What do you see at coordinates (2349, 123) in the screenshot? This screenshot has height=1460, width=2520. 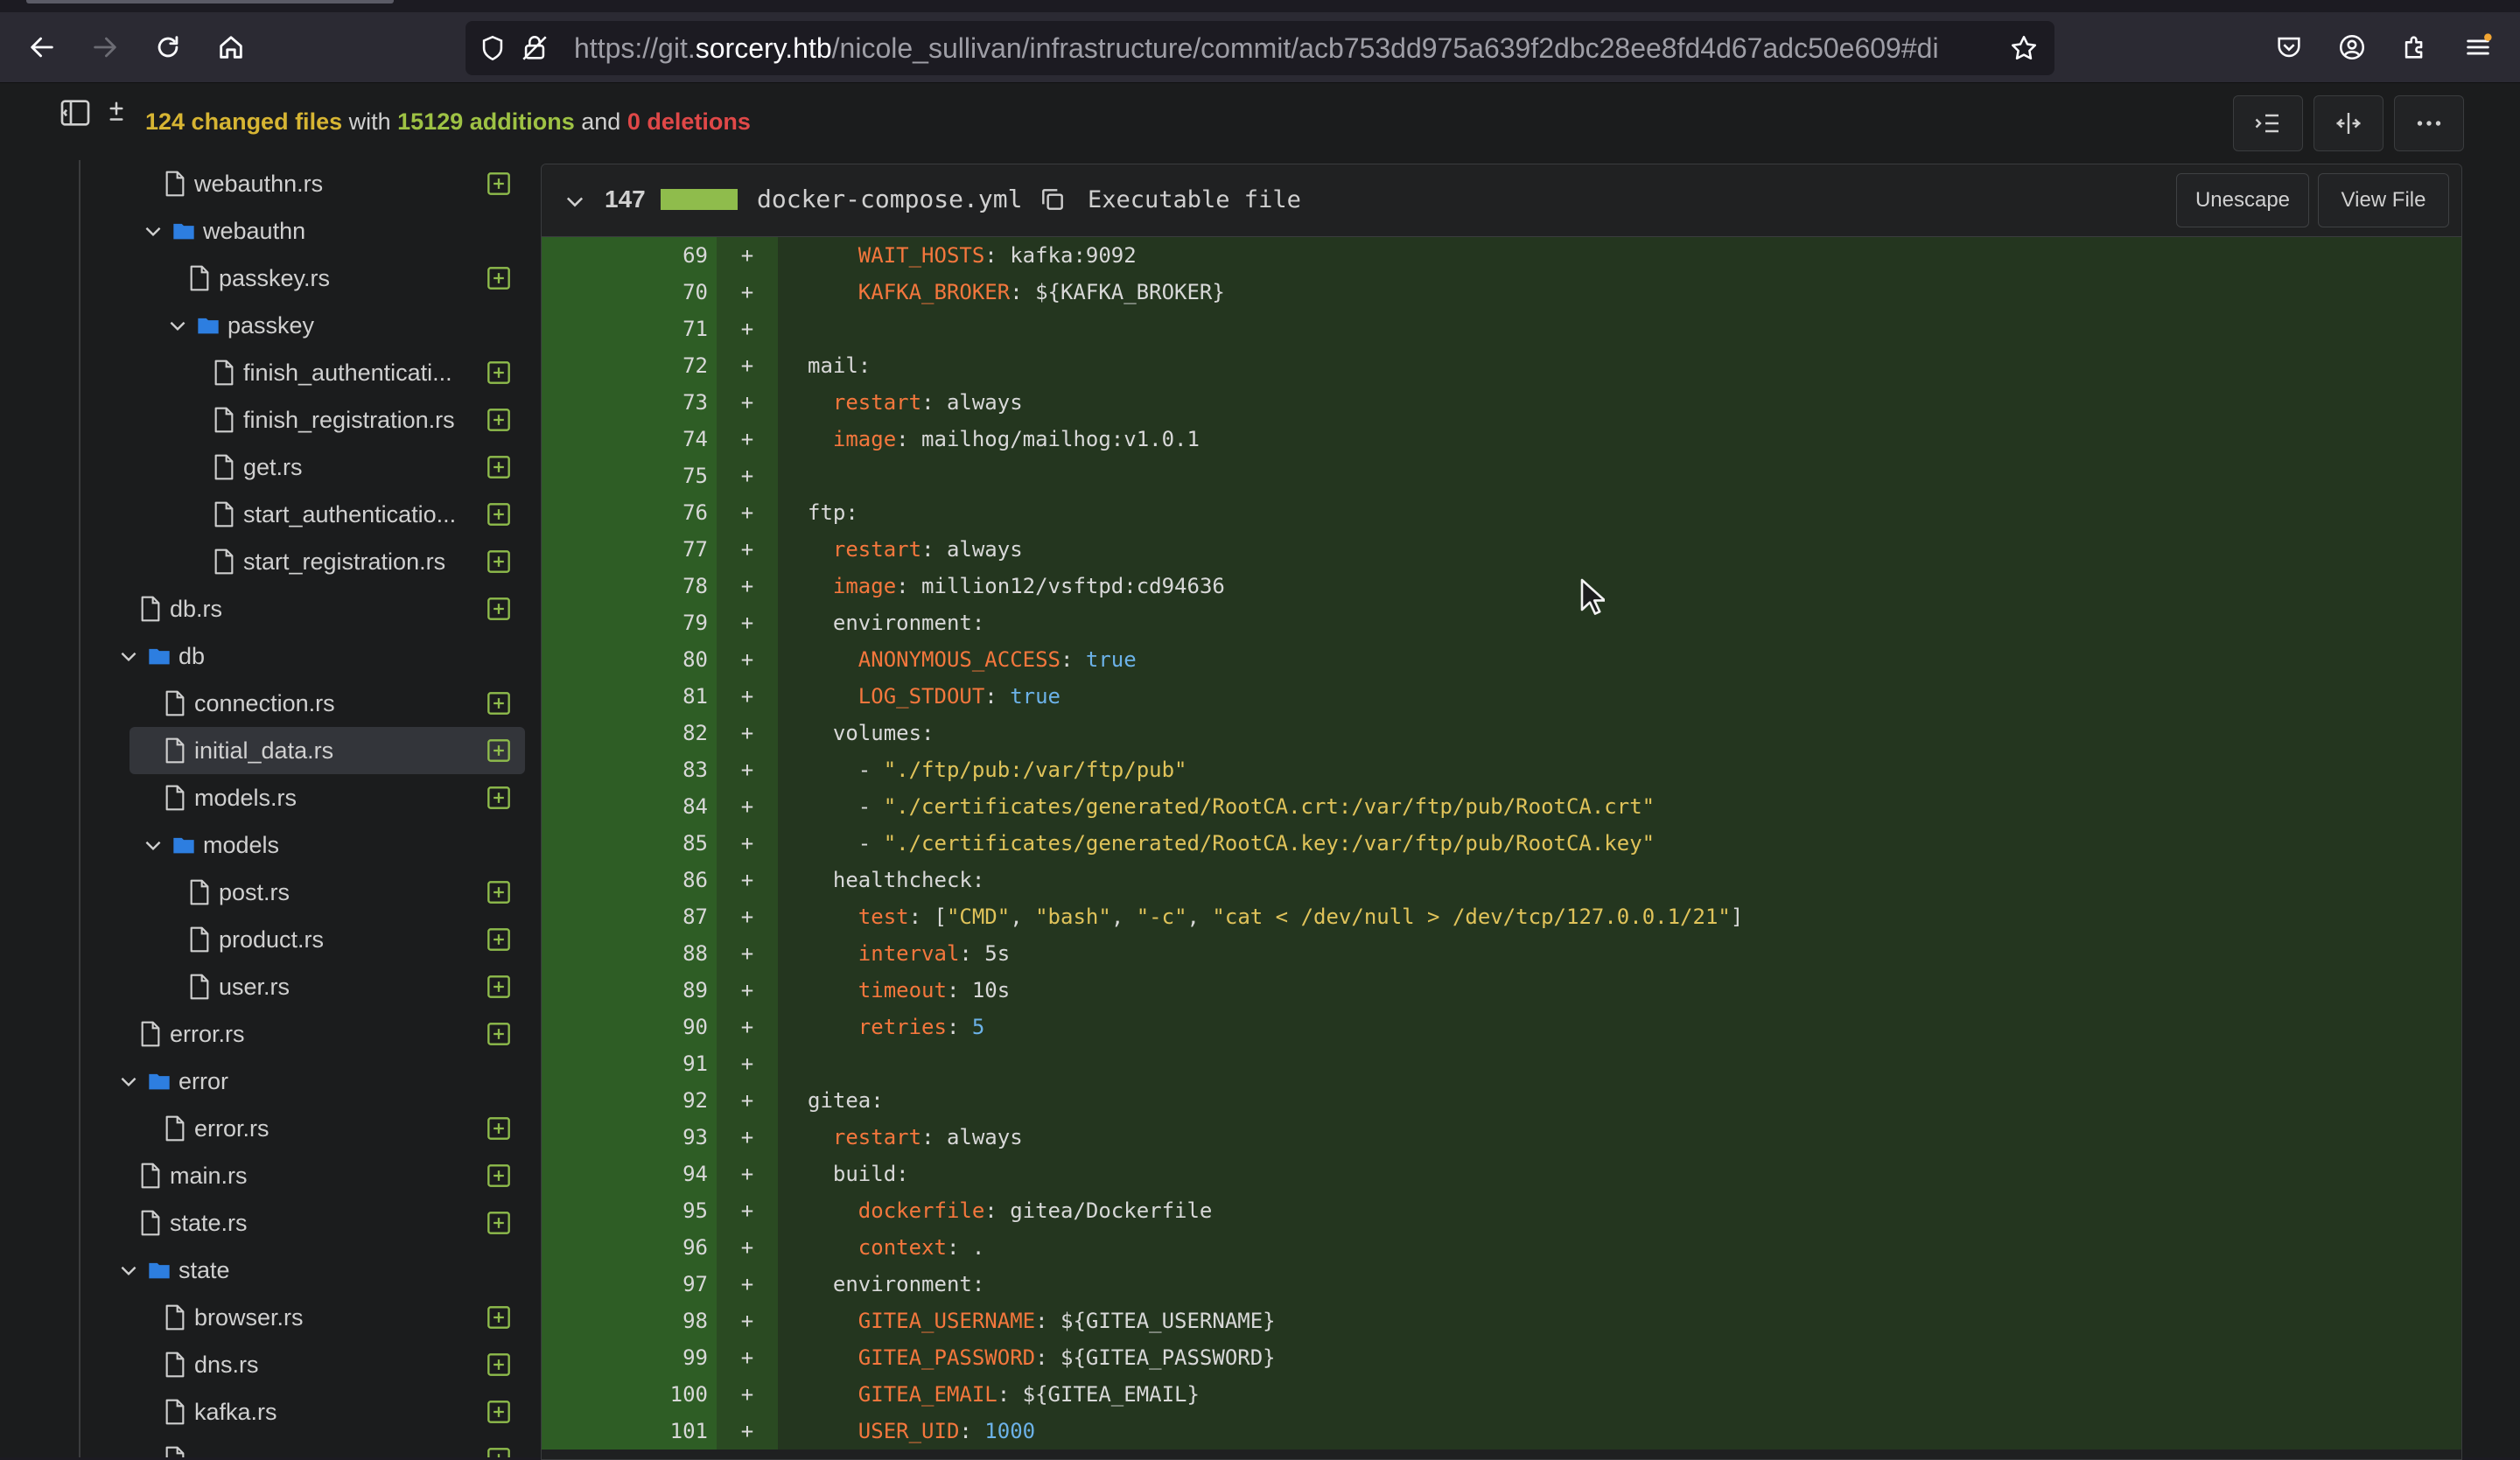 I see `split-view-button` at bounding box center [2349, 123].